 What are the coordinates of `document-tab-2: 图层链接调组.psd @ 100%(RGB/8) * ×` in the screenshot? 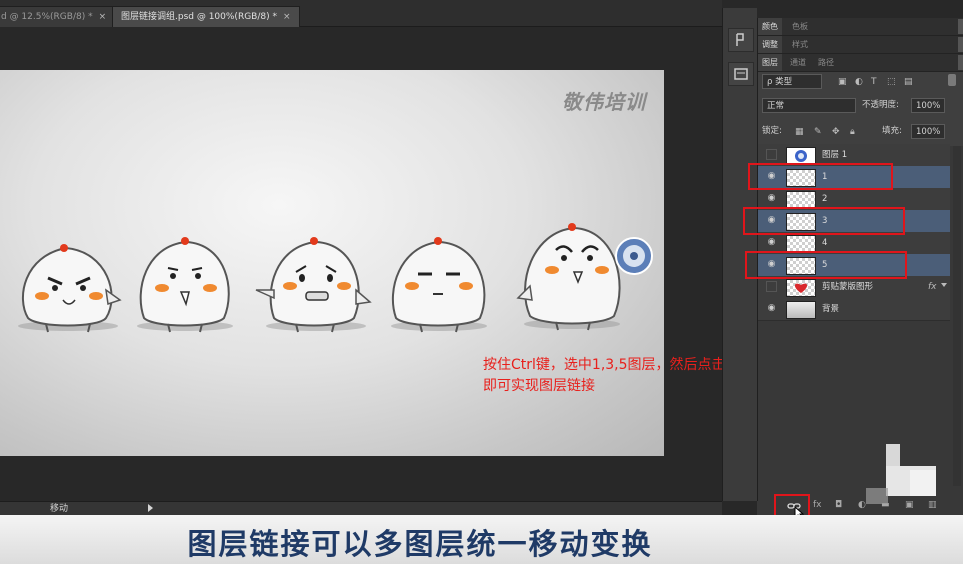 It's located at (206, 16).